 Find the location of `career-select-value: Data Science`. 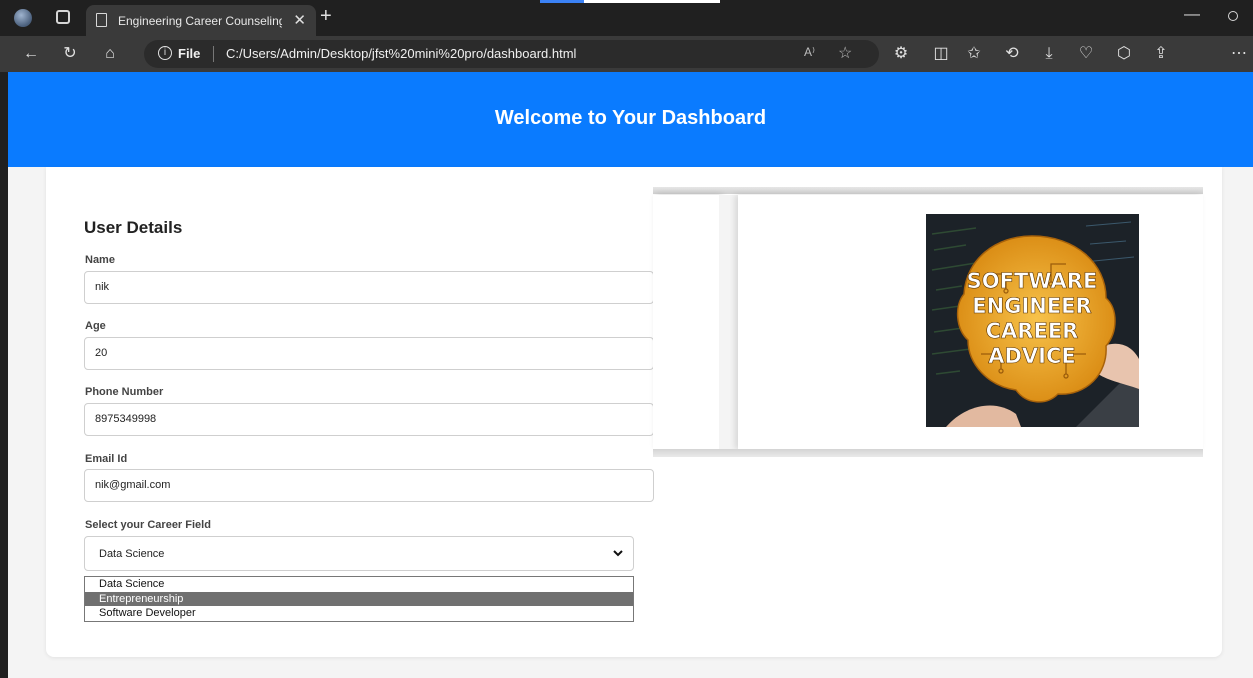

career-select-value: Data Science is located at coordinates (132, 554).